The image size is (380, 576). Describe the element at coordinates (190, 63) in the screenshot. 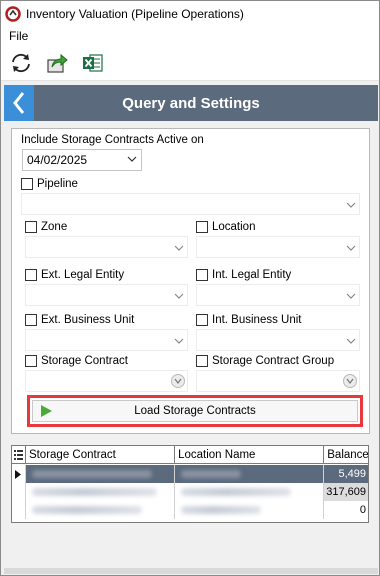

I see `toolbar` at that location.